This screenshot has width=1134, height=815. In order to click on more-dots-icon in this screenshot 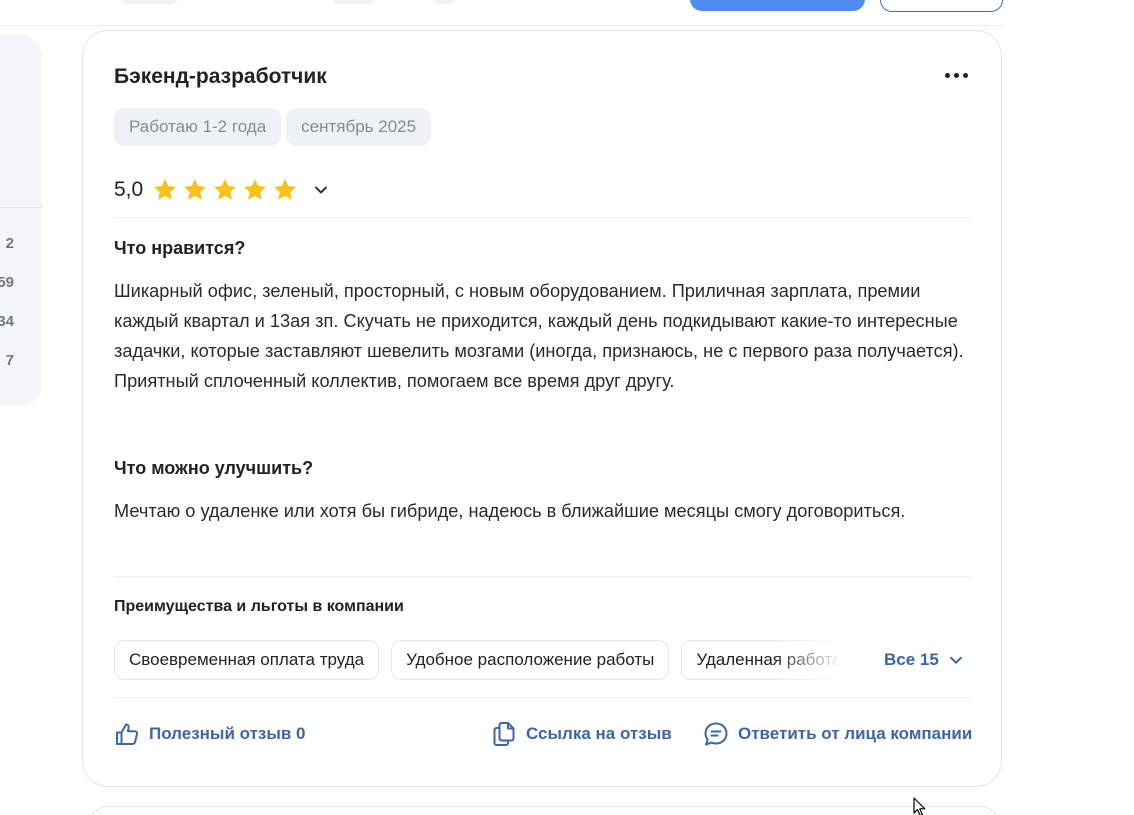, I will do `click(956, 75)`.